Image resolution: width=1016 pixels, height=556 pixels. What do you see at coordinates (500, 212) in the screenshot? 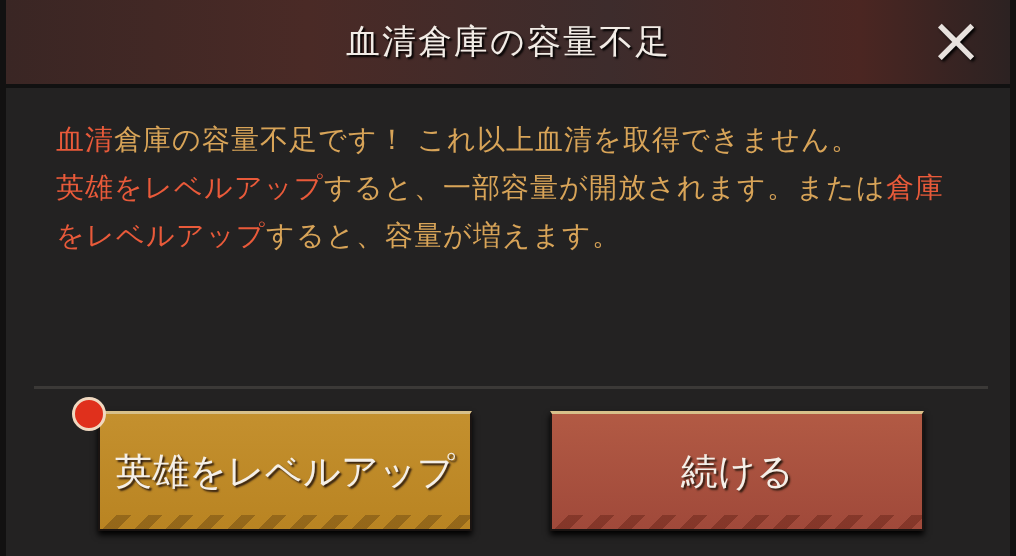
I see `message-text: 英雄をレベルアップすると、一部容量が開放されます。または倉庫をレベルアップすると、容量が増えます。` at bounding box center [500, 212].